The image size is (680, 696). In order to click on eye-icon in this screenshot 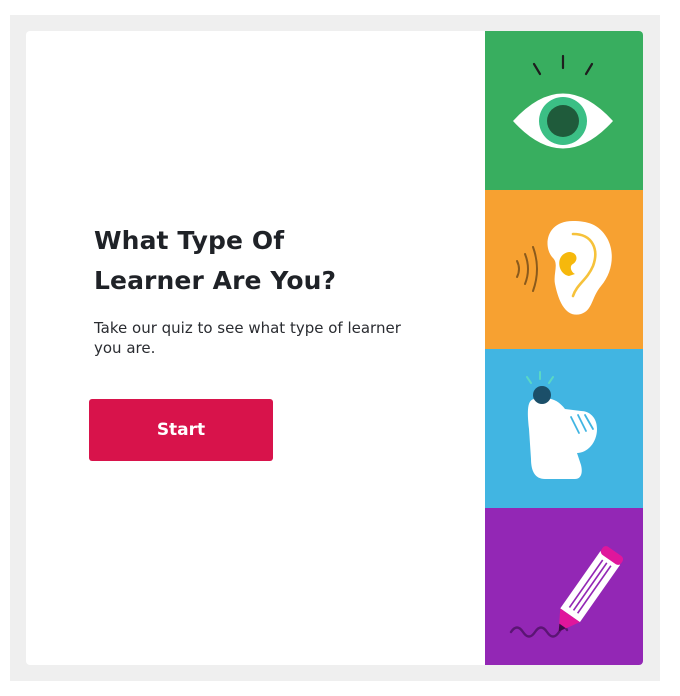, I will do `click(563, 101)`.